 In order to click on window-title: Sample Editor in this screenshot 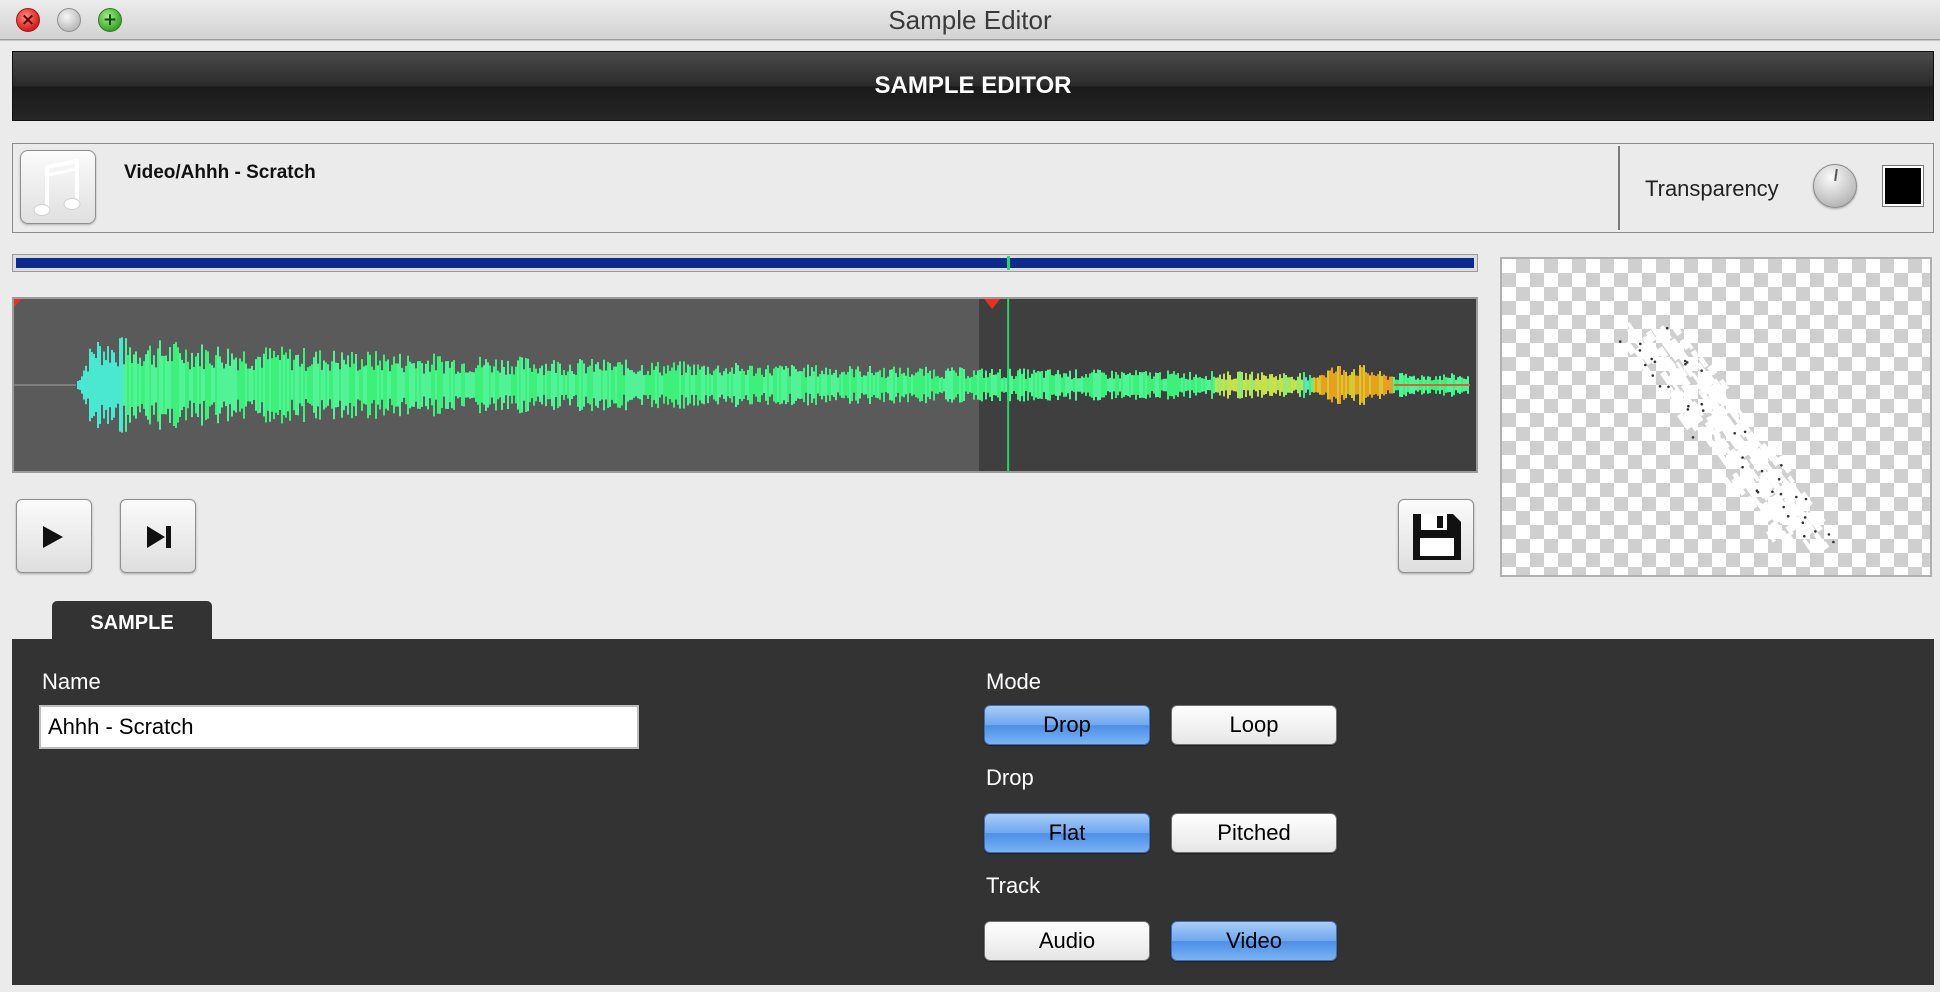, I will do `click(970, 20)`.